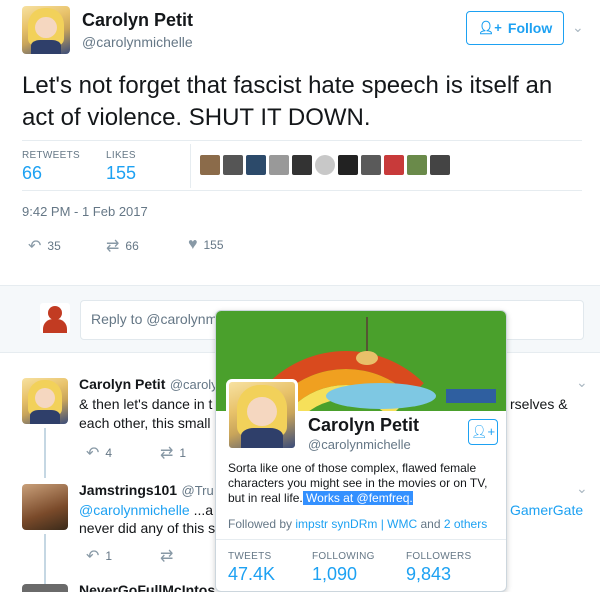  Describe the element at coordinates (198, 490) in the screenshot. I see `reply-author-handle: @Tru` at that location.